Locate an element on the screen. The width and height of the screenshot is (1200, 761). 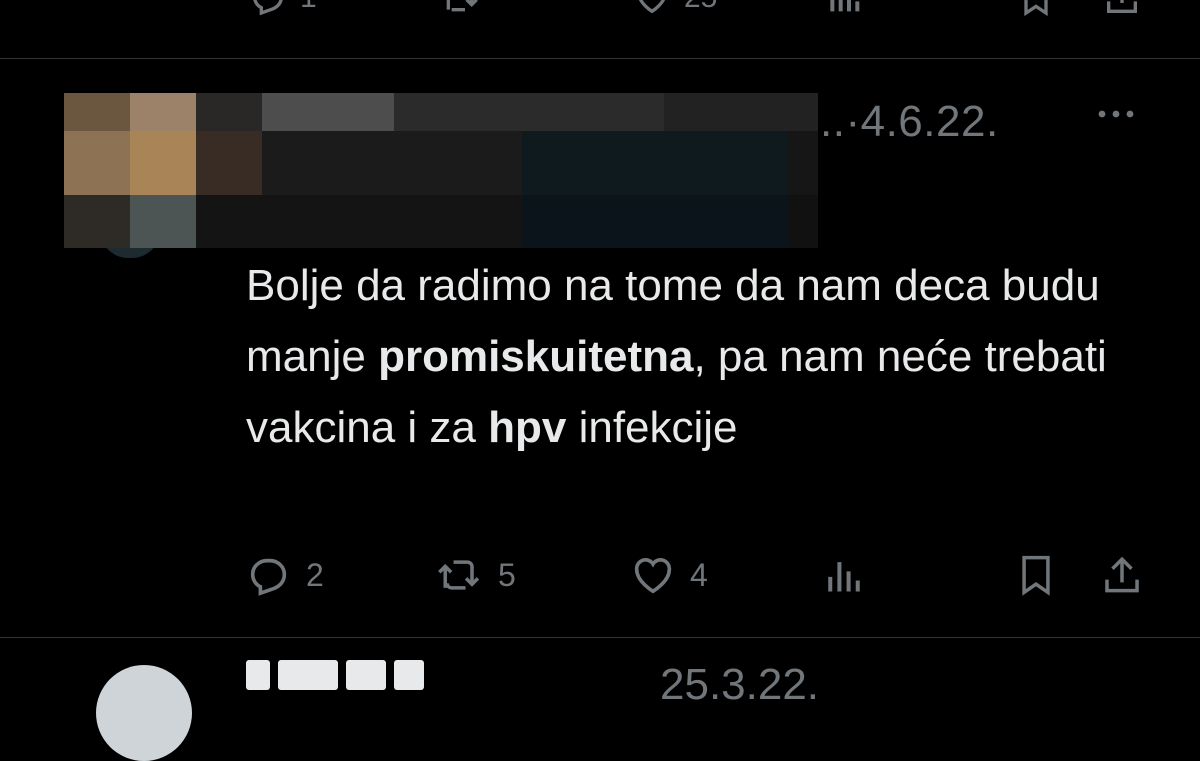
prev-retweet-button is located at coordinates (460, 9).